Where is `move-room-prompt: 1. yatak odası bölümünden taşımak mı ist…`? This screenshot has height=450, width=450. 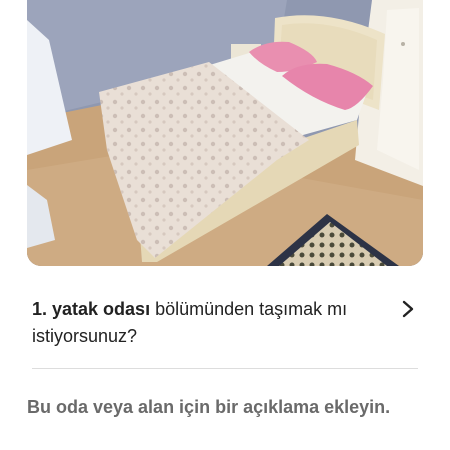
move-room-prompt: 1. yatak odası bölümünden taşımak mı ist… is located at coordinates (226, 325).